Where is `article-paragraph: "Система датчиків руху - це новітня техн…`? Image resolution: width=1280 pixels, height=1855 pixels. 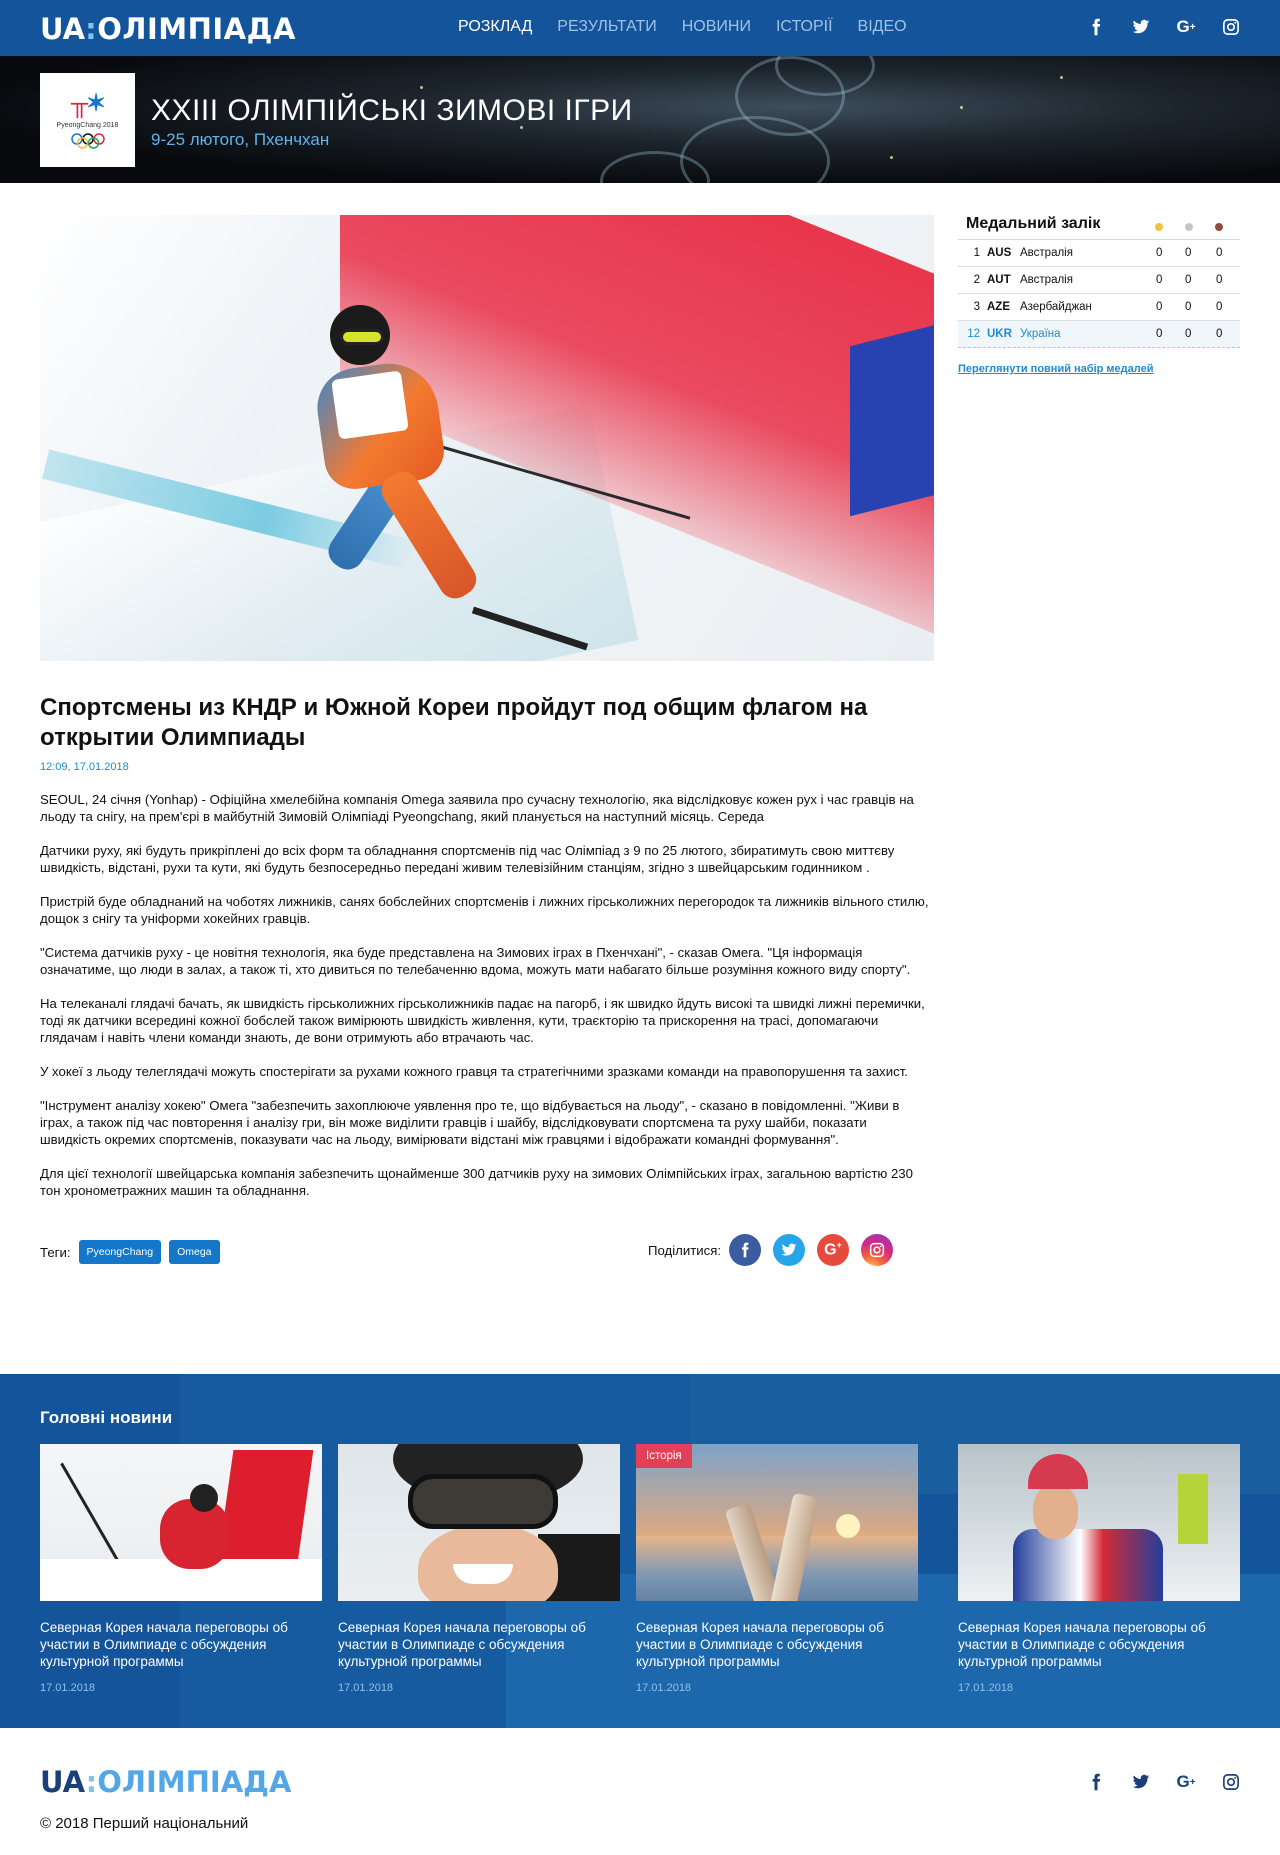
article-paragraph: "Система датчиків руху - це новітня техн… is located at coordinates (475, 961).